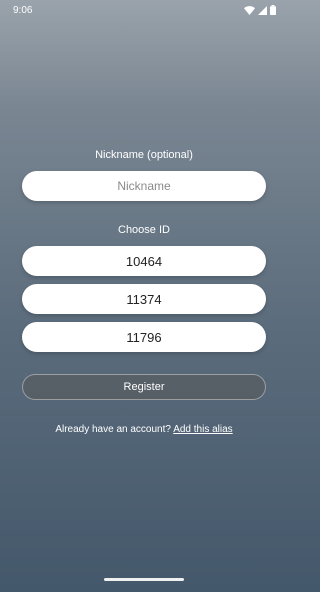 This screenshot has height=592, width=320. Describe the element at coordinates (144, 579) in the screenshot. I see `home-indicator` at that location.